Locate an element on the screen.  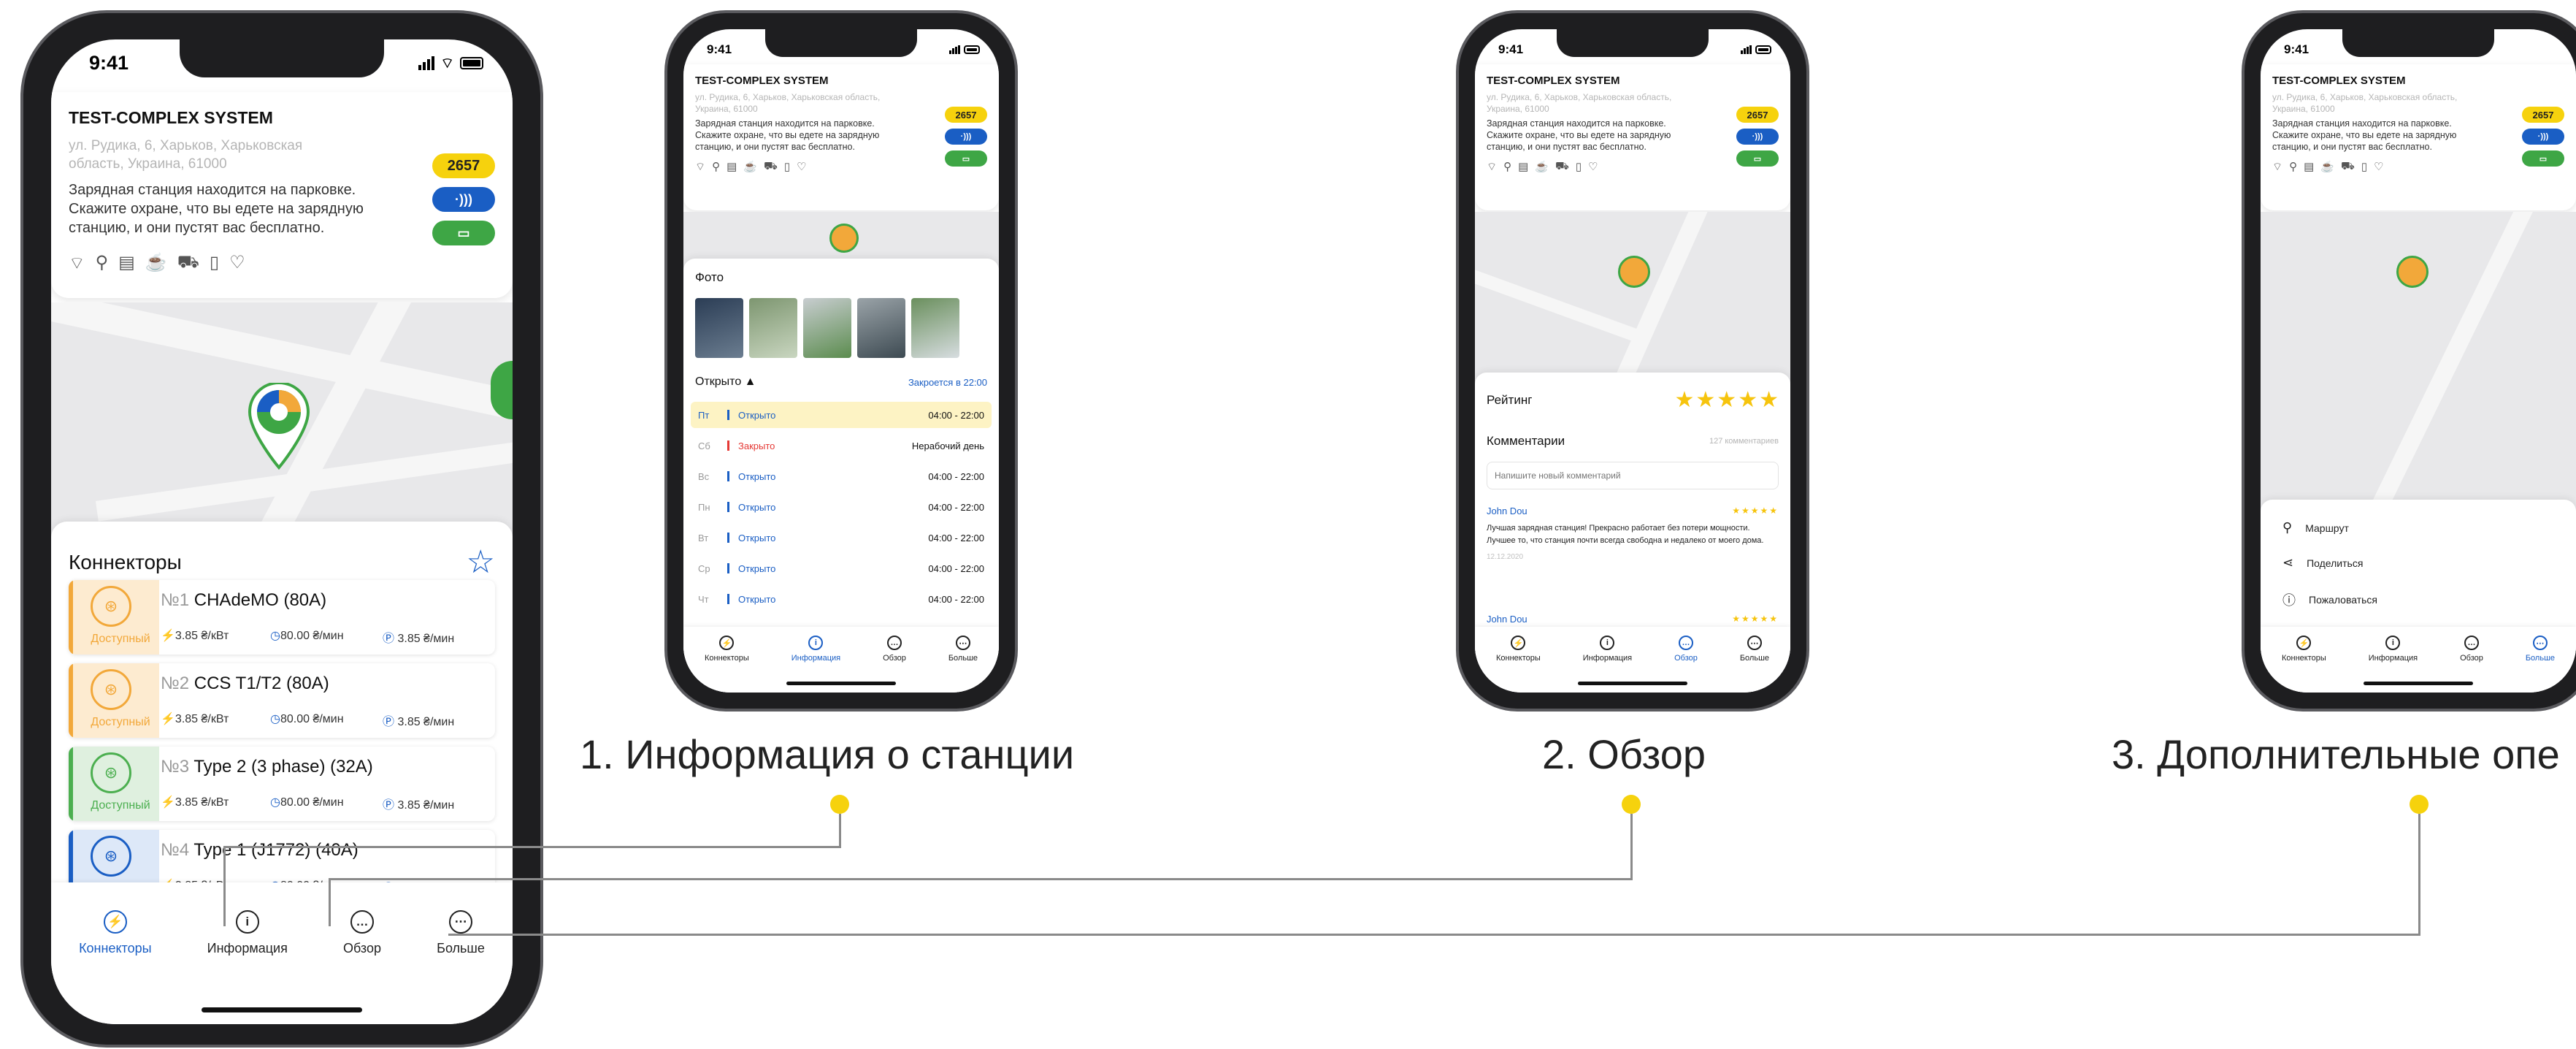
status-time: 9:41 is located at coordinates (719, 49).